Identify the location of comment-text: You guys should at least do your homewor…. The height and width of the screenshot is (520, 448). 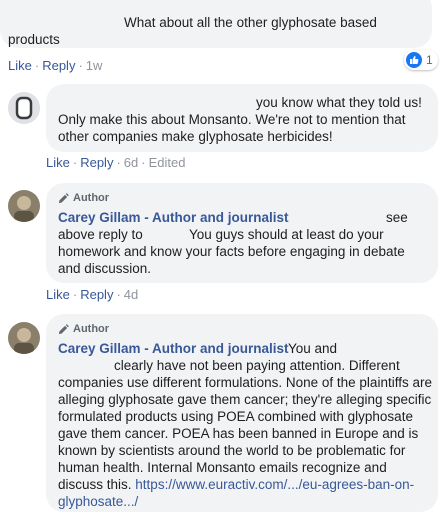
(231, 251).